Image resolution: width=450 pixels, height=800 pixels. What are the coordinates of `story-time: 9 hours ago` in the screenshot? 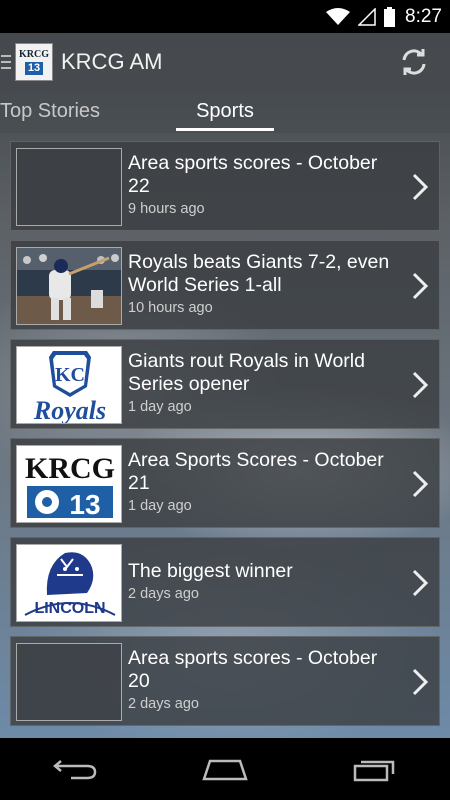 It's located at (166, 209).